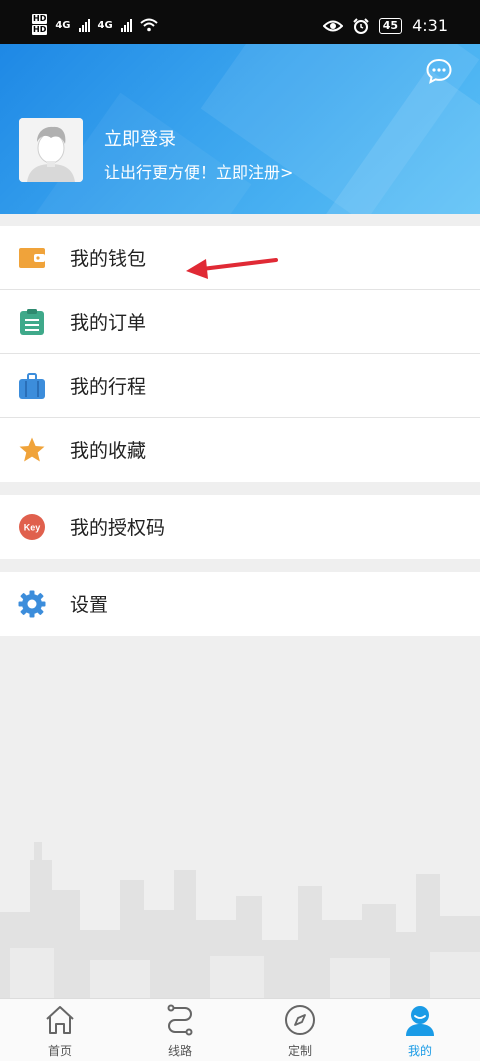 The width and height of the screenshot is (480, 1061). What do you see at coordinates (419, 1051) in the screenshot?
I see `tab-label: 我的` at bounding box center [419, 1051].